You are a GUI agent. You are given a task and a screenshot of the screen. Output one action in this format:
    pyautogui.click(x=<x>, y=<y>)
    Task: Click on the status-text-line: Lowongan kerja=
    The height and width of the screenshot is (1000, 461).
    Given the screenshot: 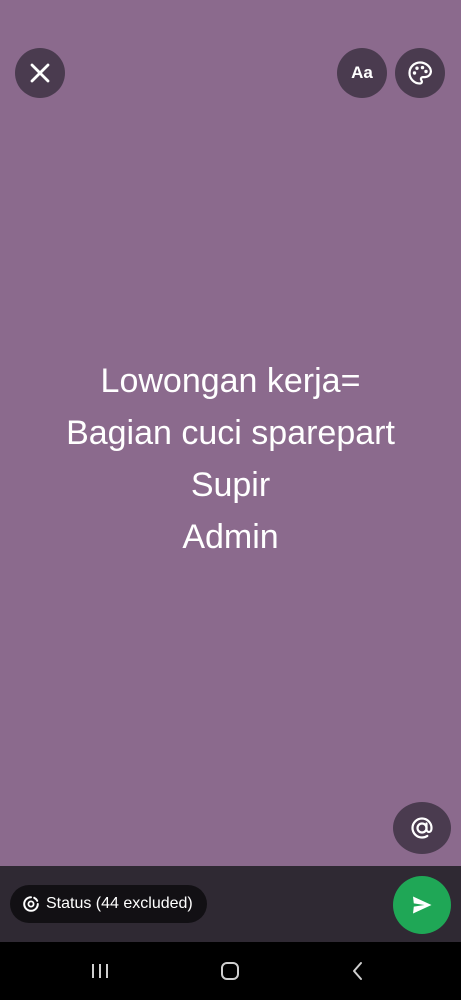 What is the action you would take?
    pyautogui.click(x=230, y=381)
    